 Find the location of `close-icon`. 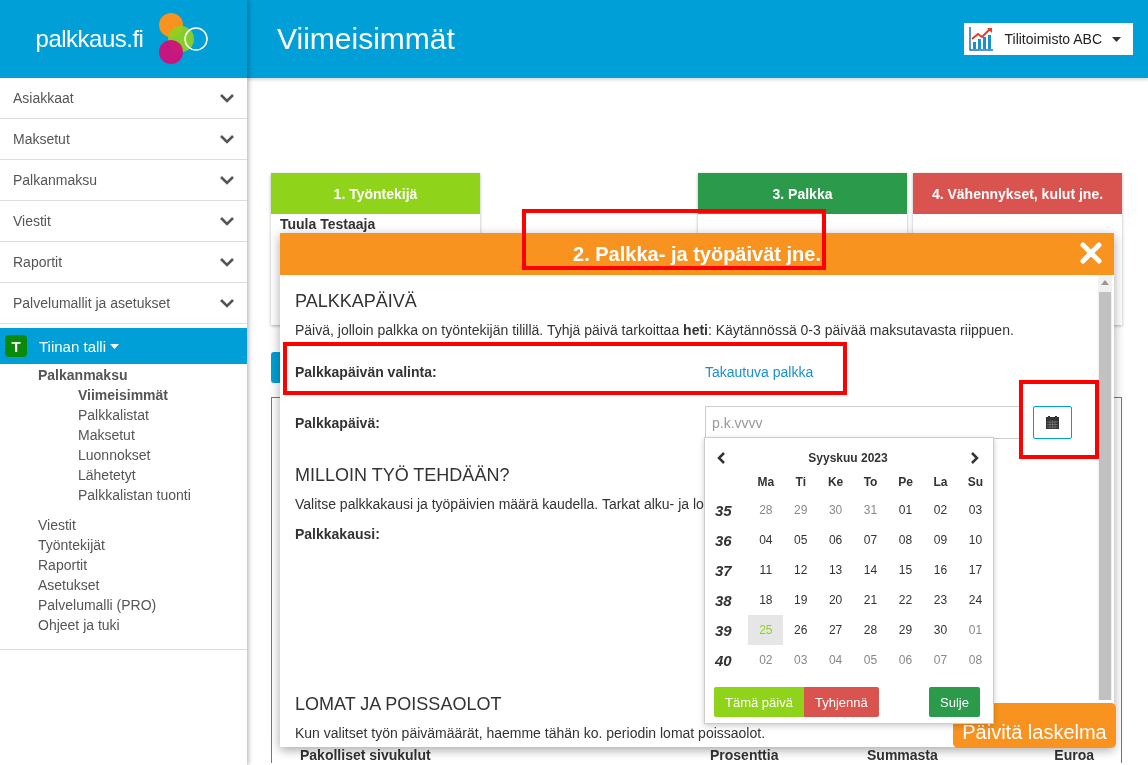

close-icon is located at coordinates (1091, 253).